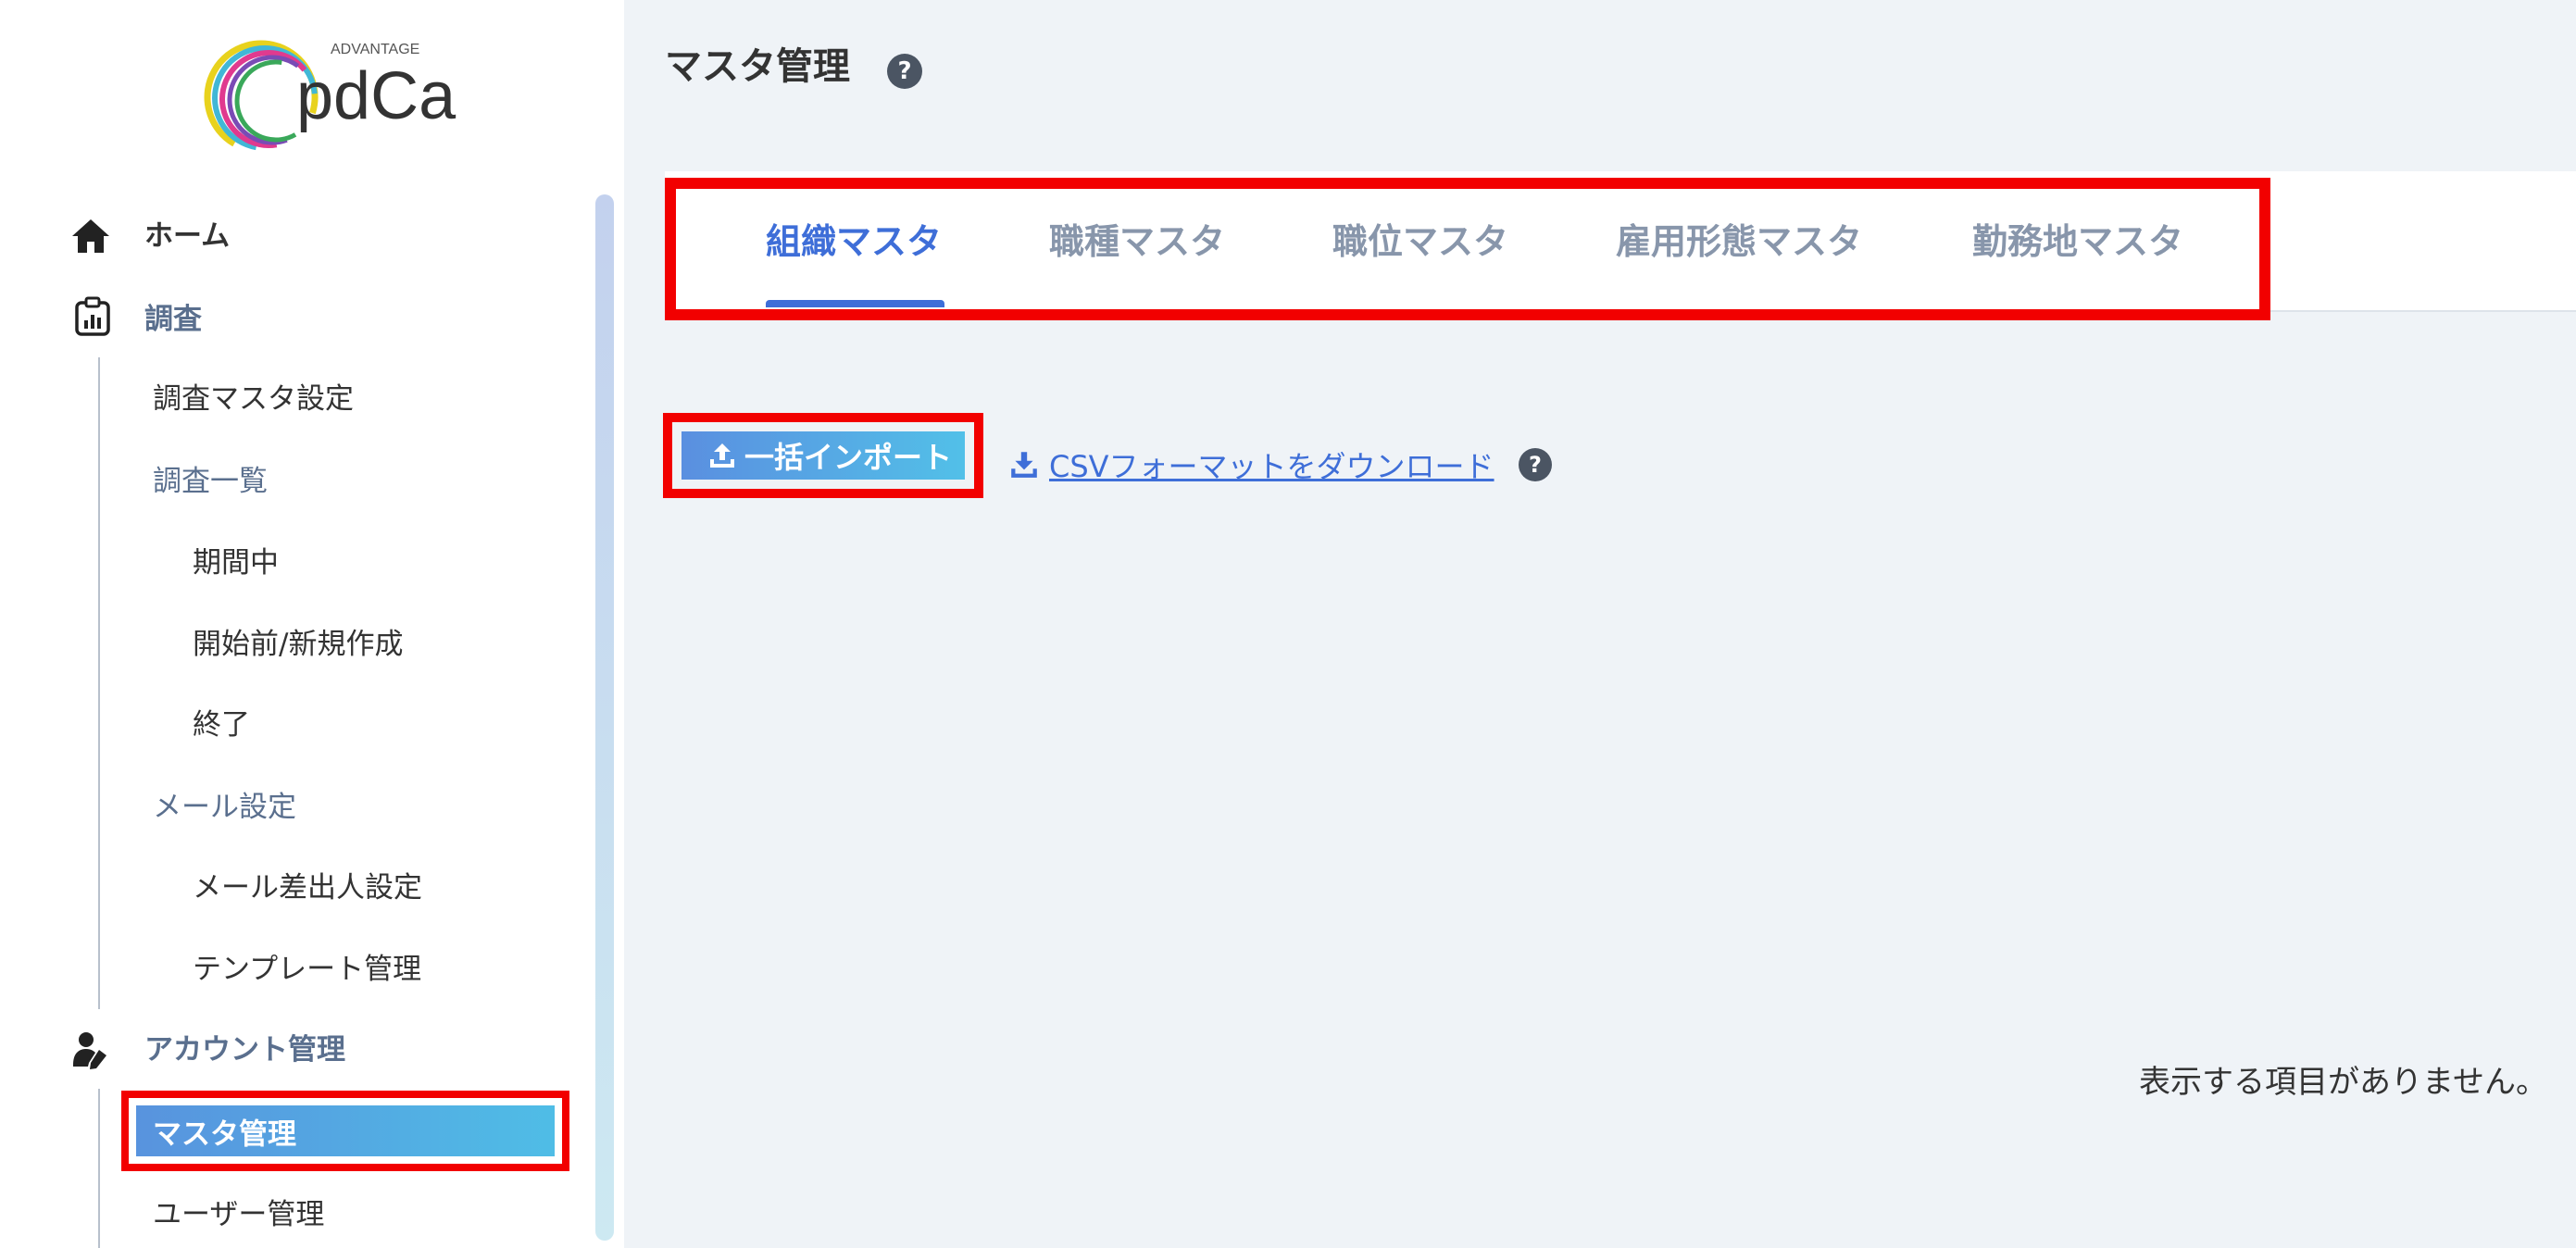 Image resolution: width=2576 pixels, height=1248 pixels. What do you see at coordinates (307, 969) in the screenshot?
I see `sidebar-item-template: テンプレート管理` at bounding box center [307, 969].